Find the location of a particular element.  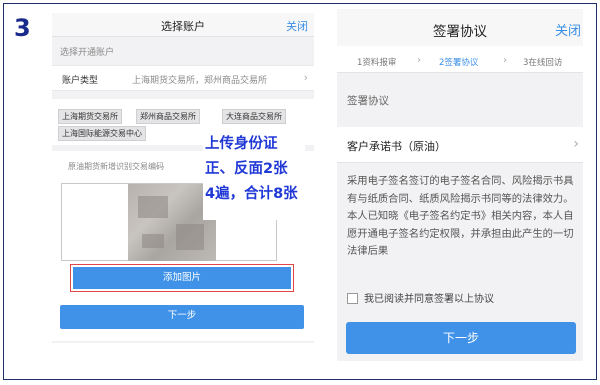

exchange-tag: 大连商品交易所 is located at coordinates (254, 116).